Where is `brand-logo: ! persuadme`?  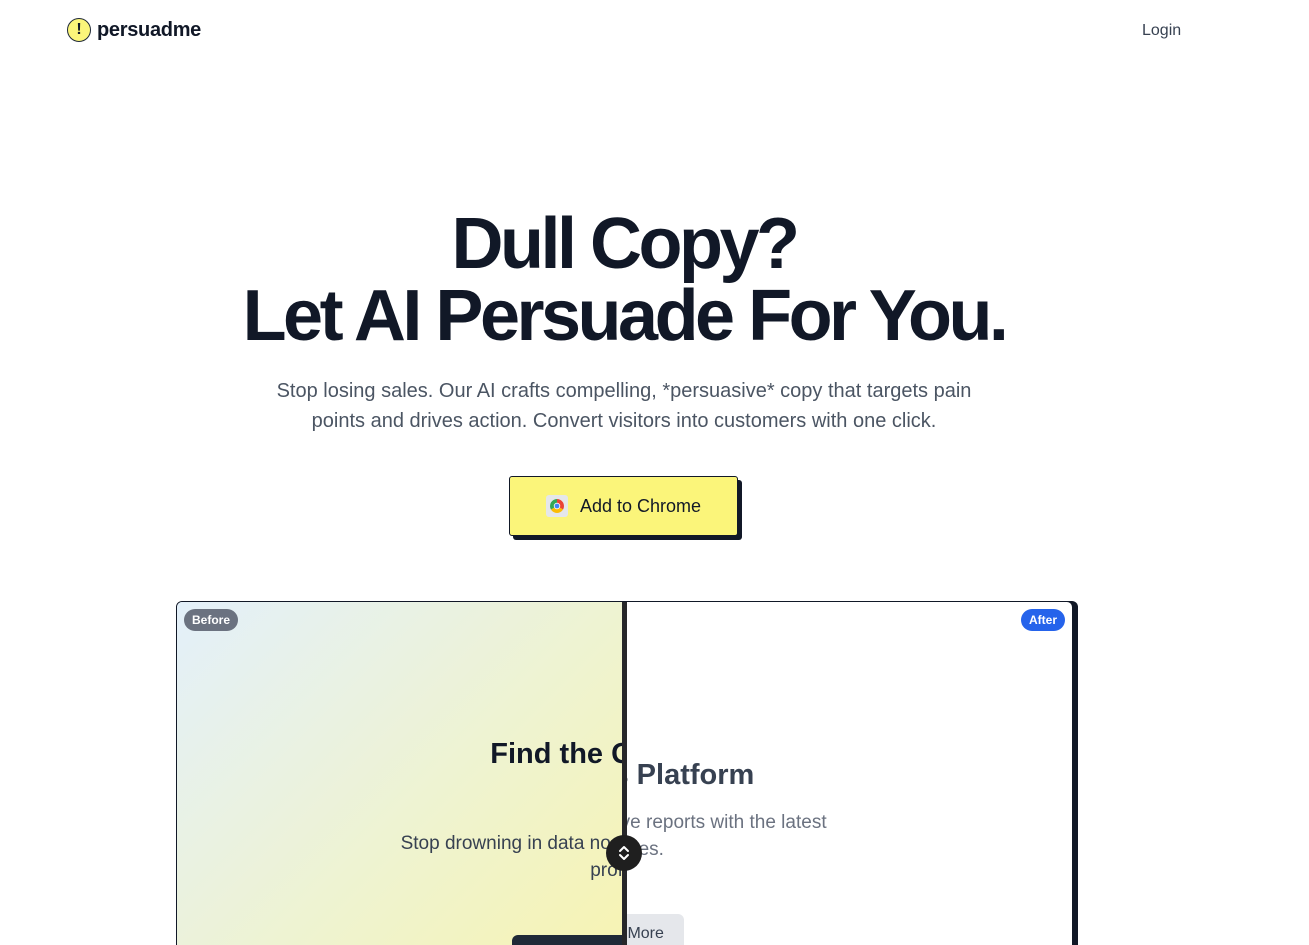 brand-logo: ! persuadme is located at coordinates (134, 30).